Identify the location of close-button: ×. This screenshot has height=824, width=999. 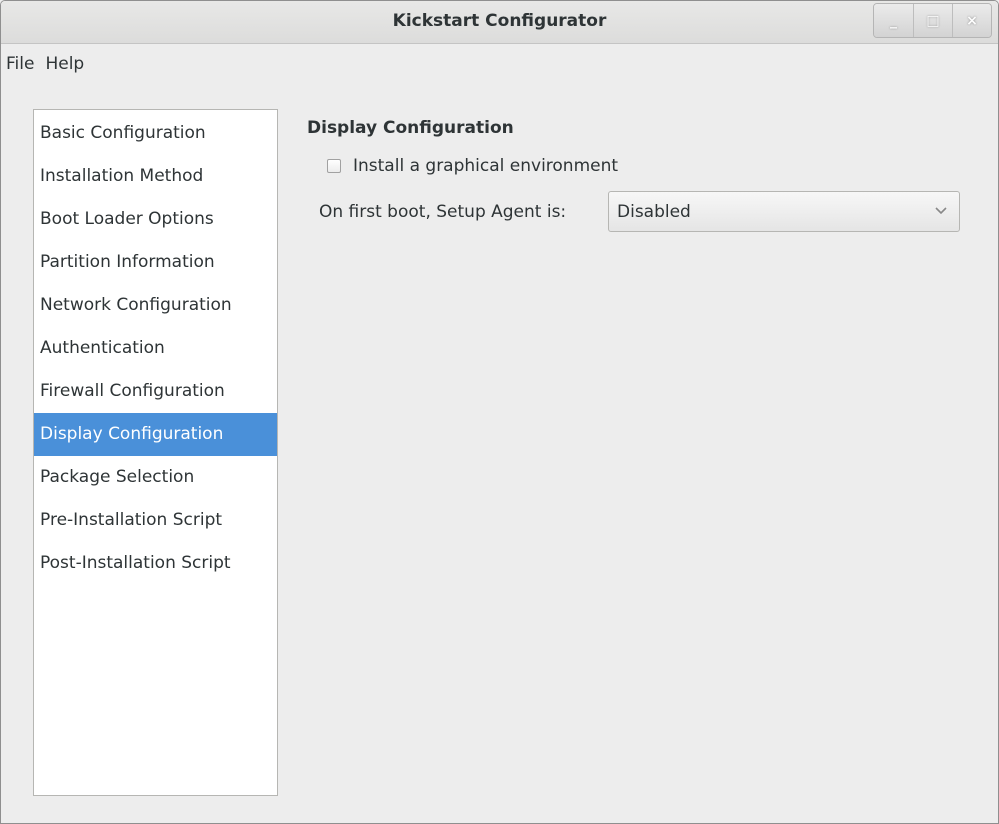
(971, 20).